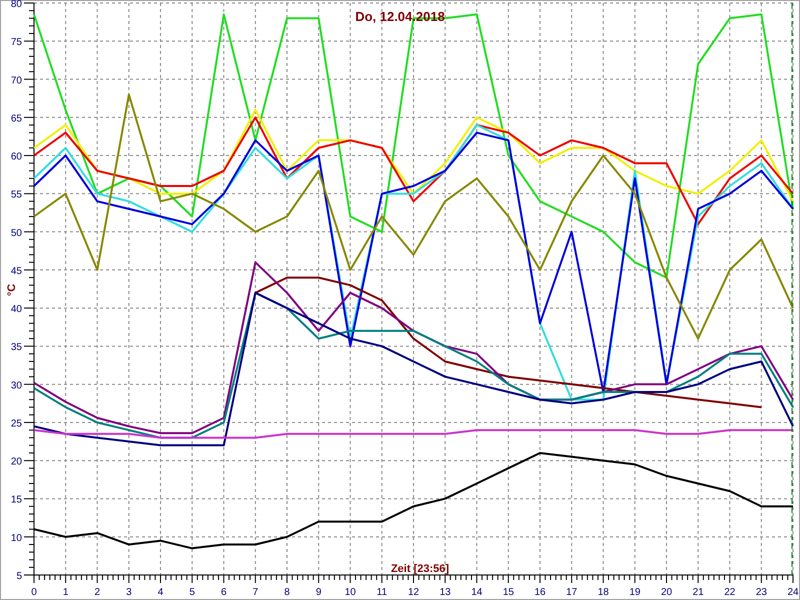  I want to click on y-tick-label: 10, so click(16, 538).